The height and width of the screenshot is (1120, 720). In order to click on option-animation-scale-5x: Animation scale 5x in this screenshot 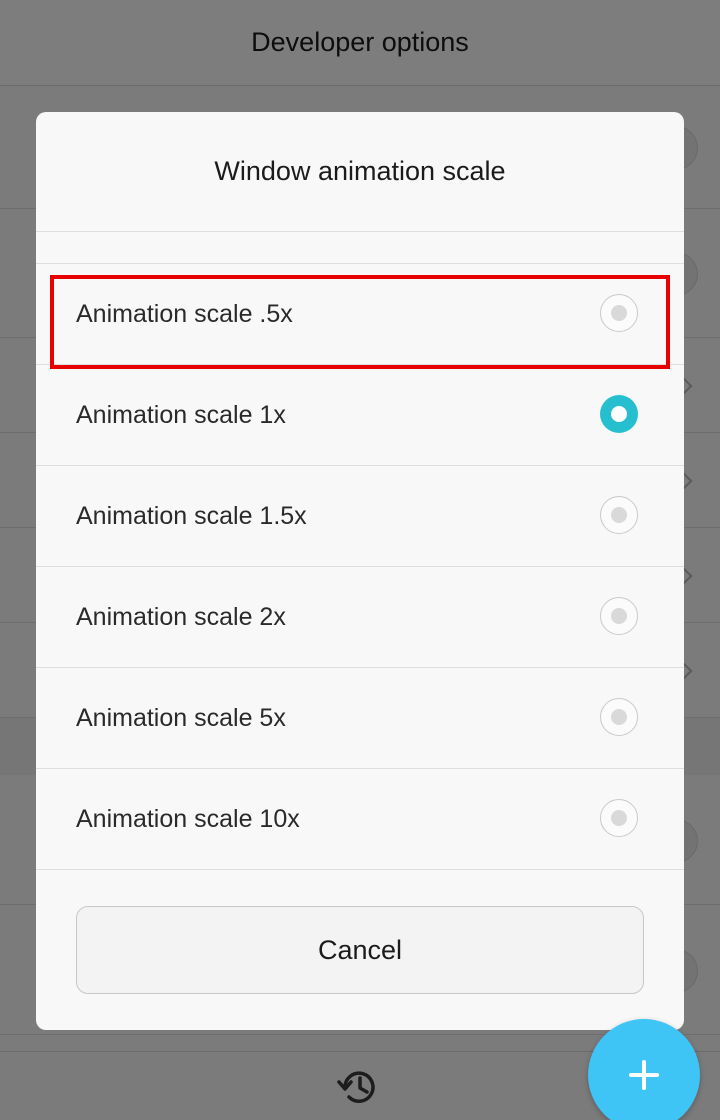, I will do `click(360, 718)`.